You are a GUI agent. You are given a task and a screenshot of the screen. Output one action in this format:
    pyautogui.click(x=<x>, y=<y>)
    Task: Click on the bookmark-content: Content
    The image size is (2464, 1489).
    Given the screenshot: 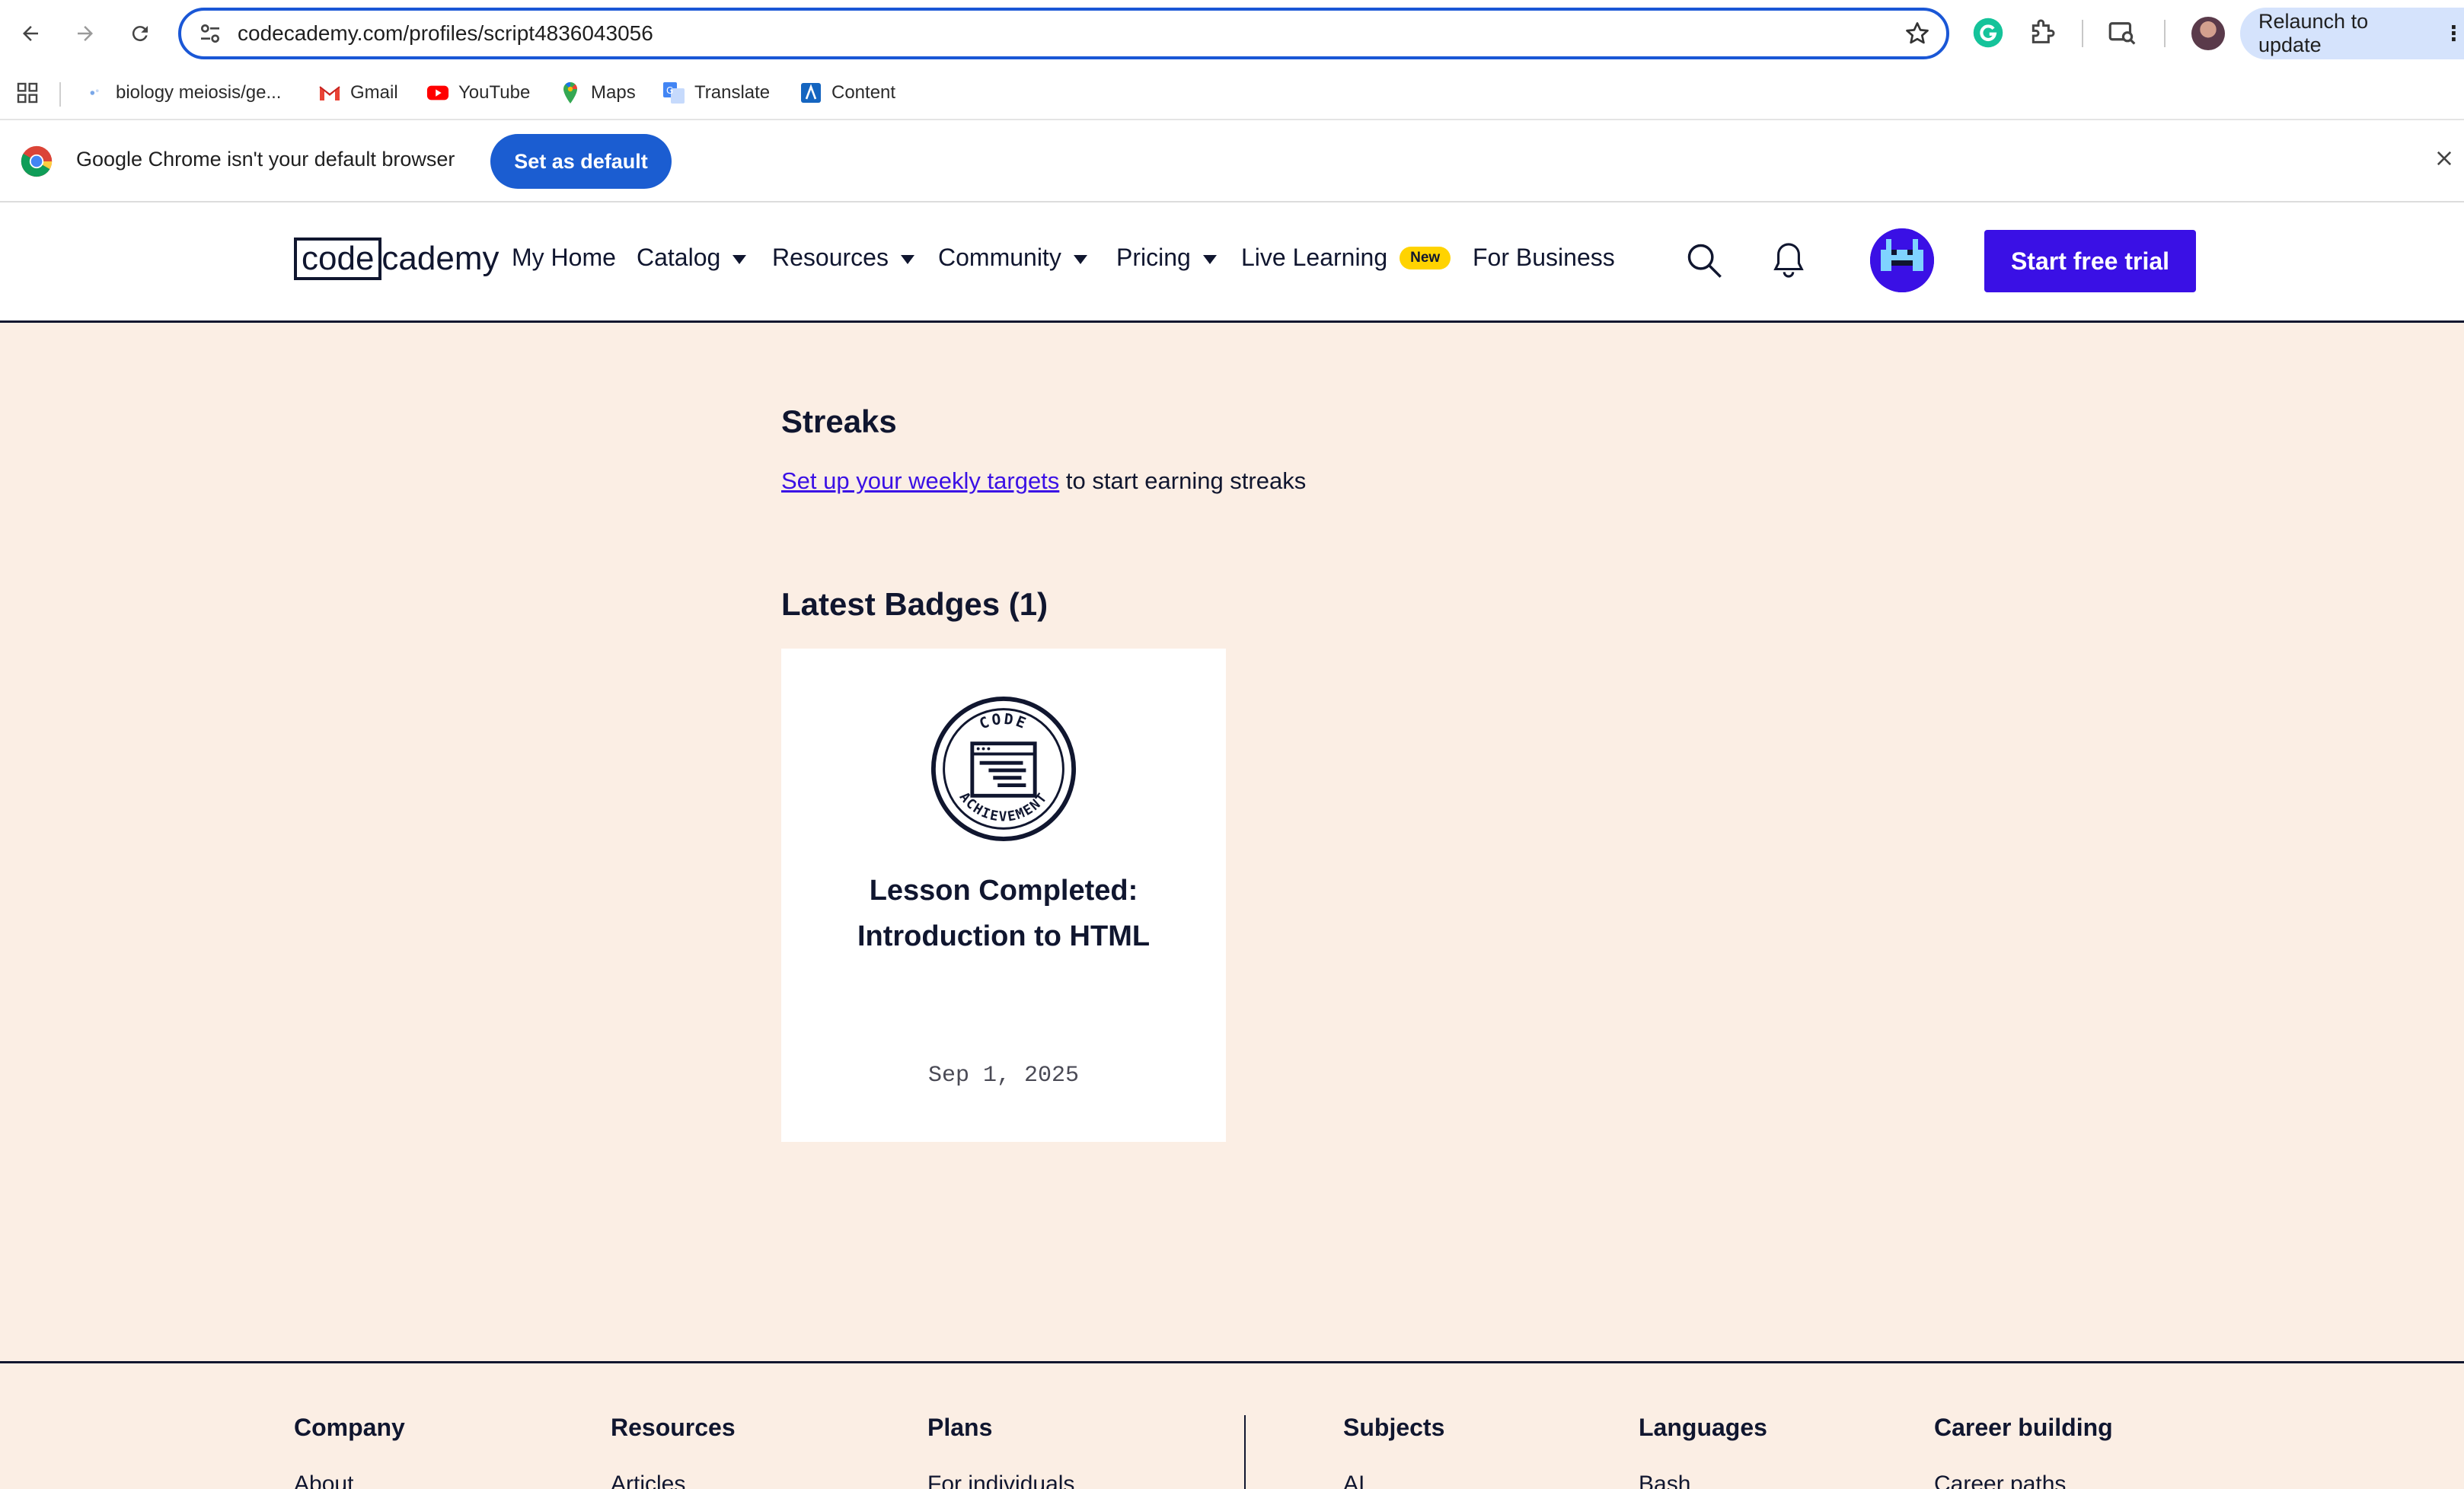 What is the action you would take?
    pyautogui.click(x=847, y=93)
    